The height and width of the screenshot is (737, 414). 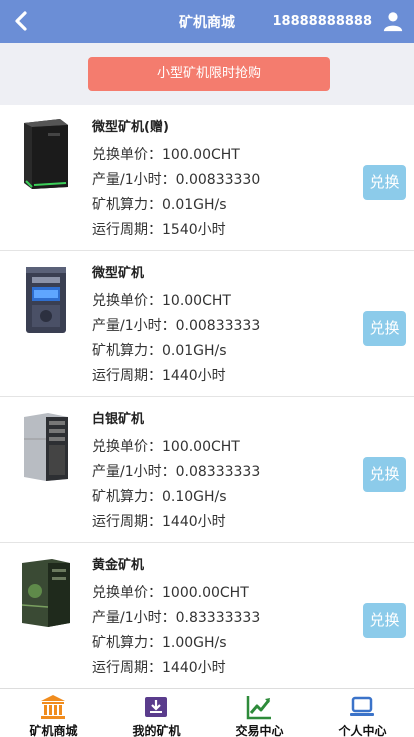 What do you see at coordinates (159, 497) in the screenshot?
I see `product-hashrate: 矿机算力：0.10GH/s` at bounding box center [159, 497].